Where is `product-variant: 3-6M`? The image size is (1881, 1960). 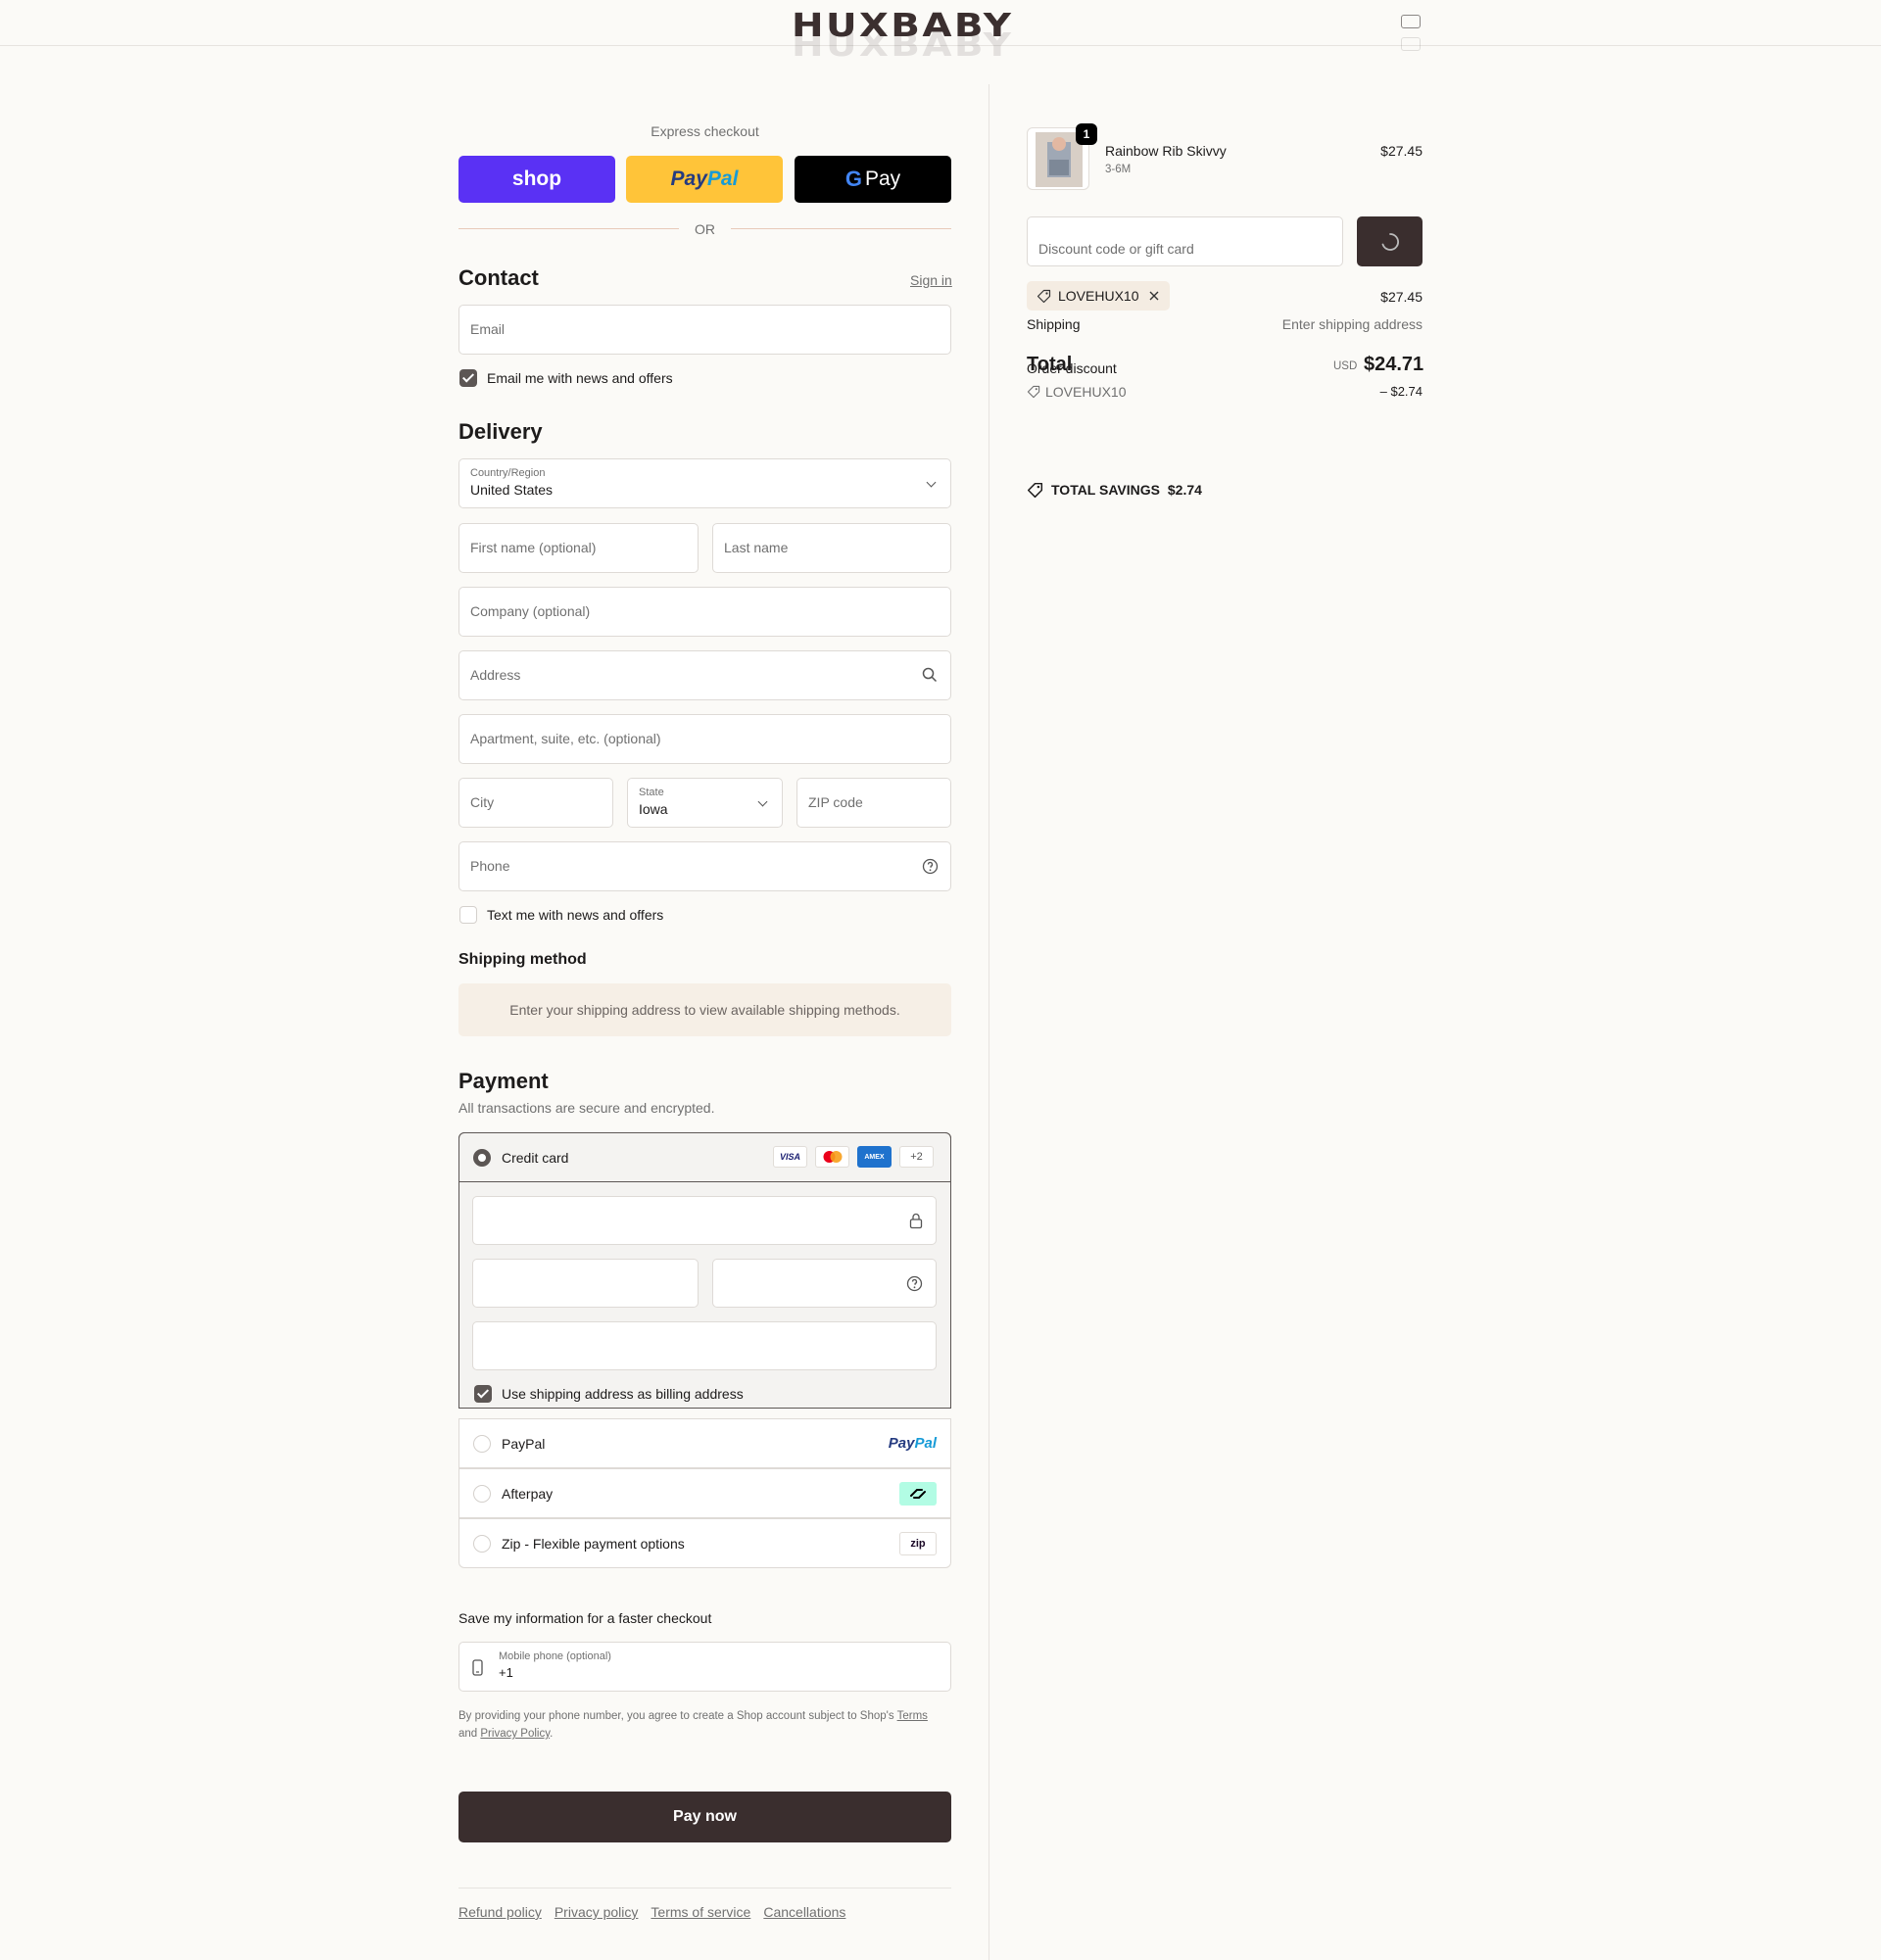
product-variant: 3-6M is located at coordinates (1118, 169).